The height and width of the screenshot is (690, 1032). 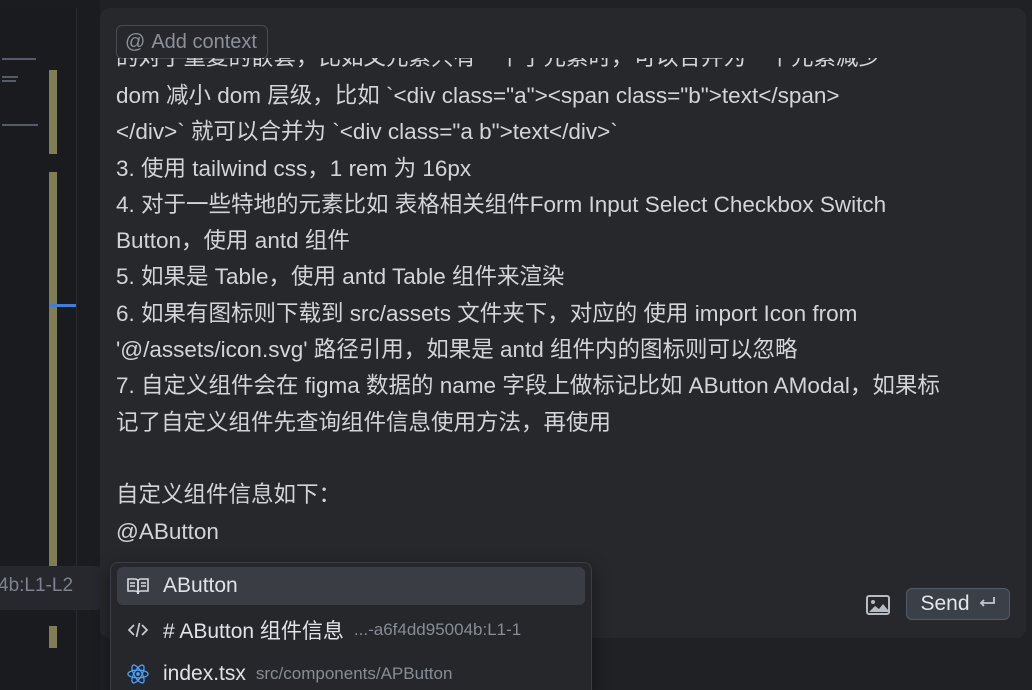 What do you see at coordinates (62, 305) in the screenshot?
I see `minimap-cursor-marker` at bounding box center [62, 305].